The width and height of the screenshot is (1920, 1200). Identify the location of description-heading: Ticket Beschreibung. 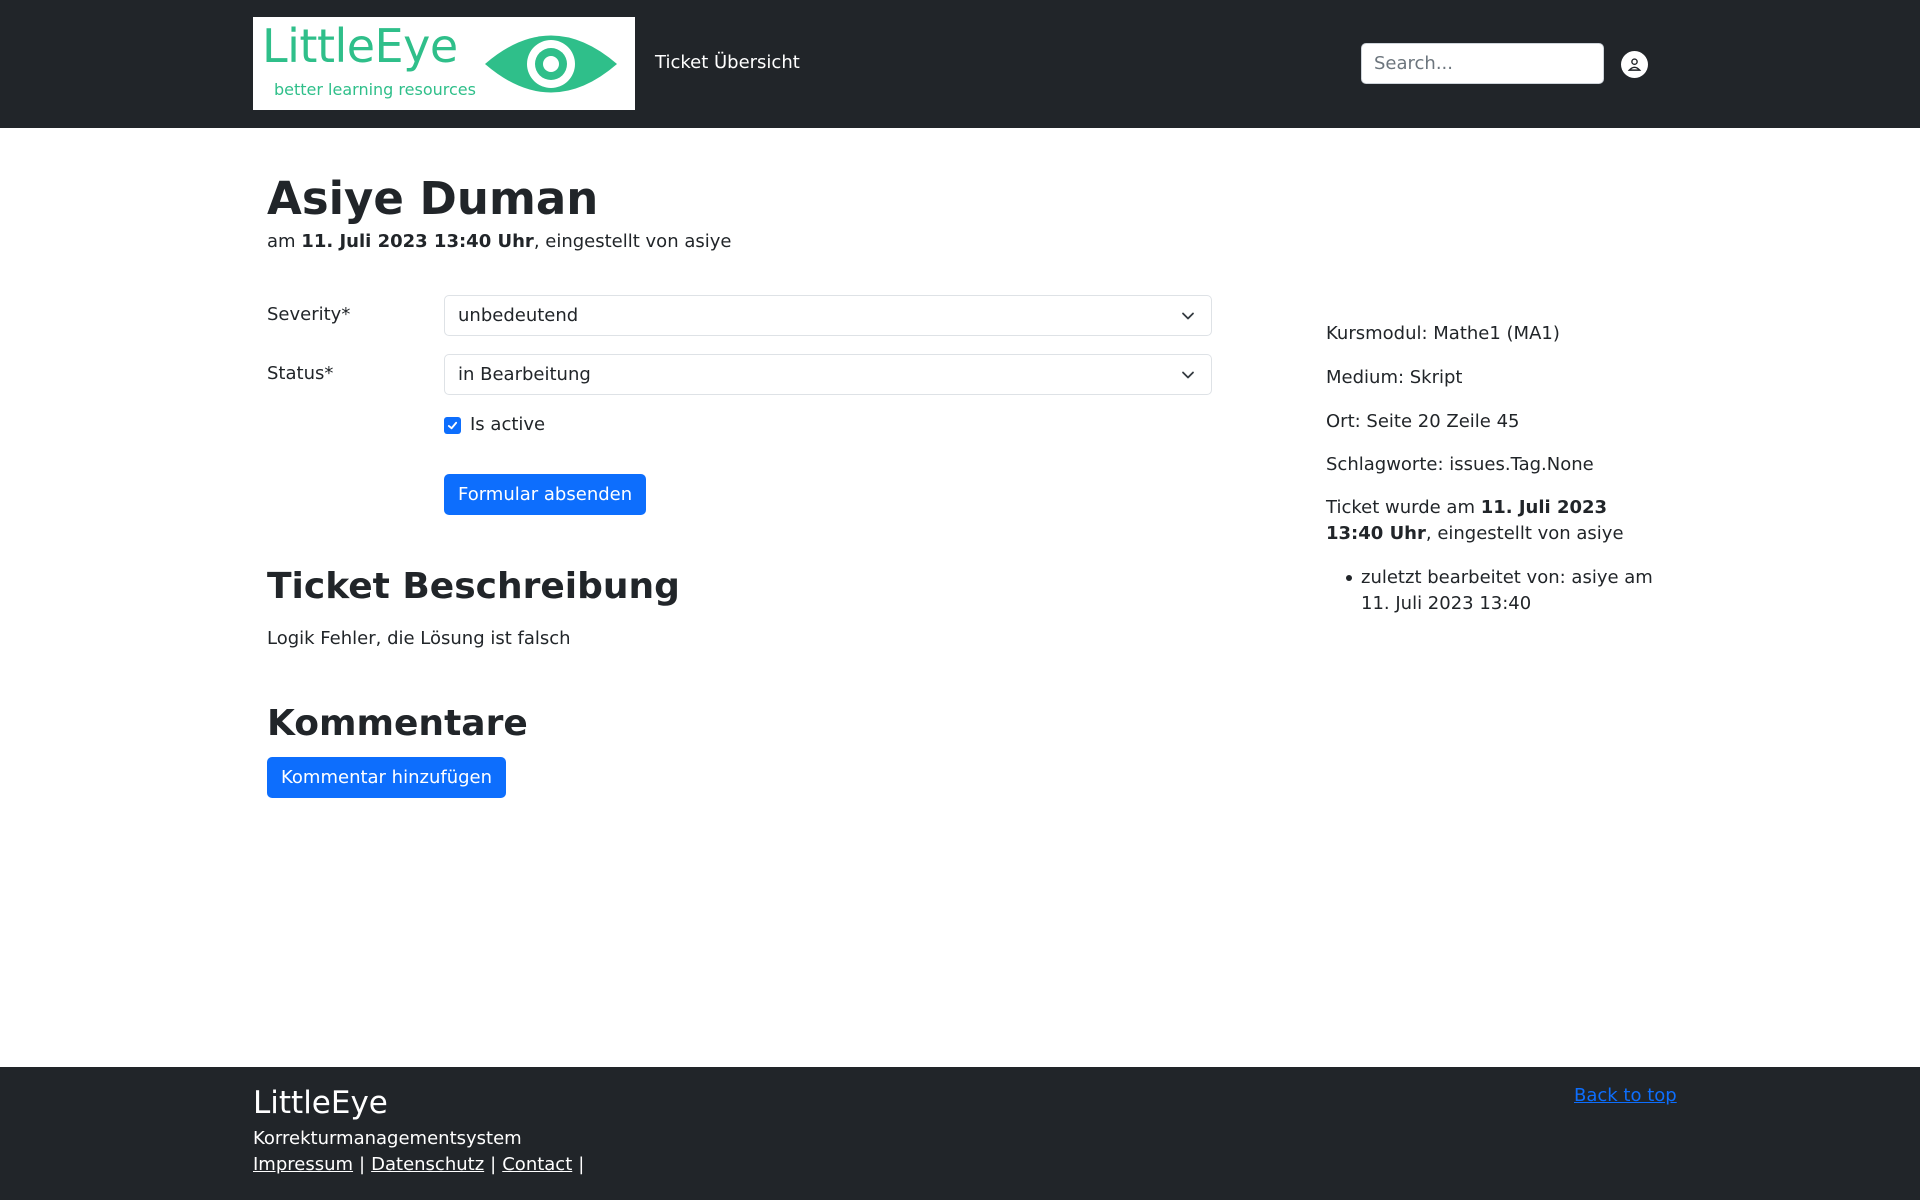
(473, 586).